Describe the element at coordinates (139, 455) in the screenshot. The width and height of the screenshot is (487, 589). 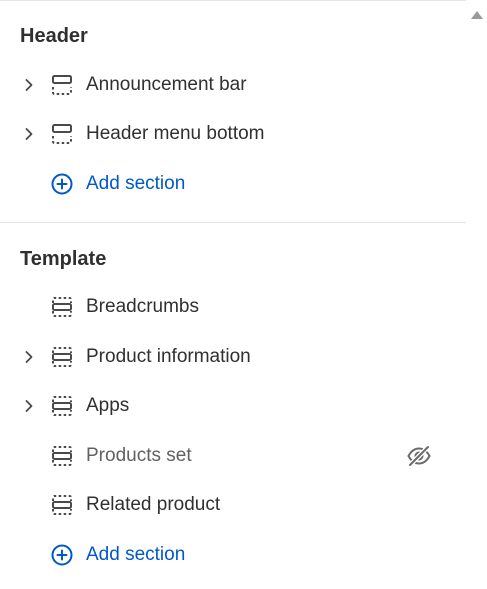
I see `section-label: Products set` at that location.